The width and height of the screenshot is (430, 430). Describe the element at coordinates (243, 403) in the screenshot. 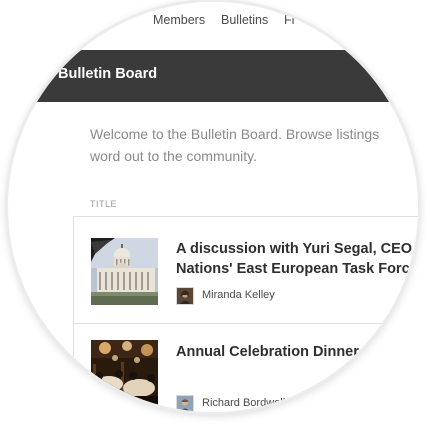

I see `author-name: Richard Bordwell` at that location.